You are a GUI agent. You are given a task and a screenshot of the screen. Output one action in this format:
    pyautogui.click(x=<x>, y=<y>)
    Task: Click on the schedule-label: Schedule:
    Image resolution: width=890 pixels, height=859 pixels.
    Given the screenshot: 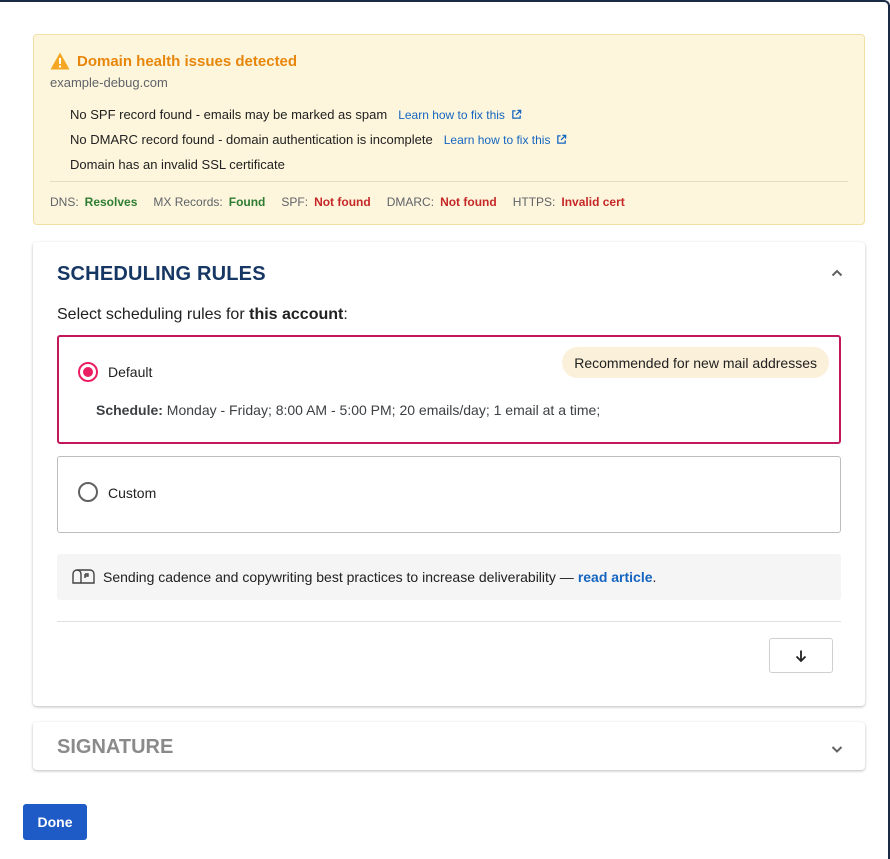 What is the action you would take?
    pyautogui.click(x=129, y=410)
    